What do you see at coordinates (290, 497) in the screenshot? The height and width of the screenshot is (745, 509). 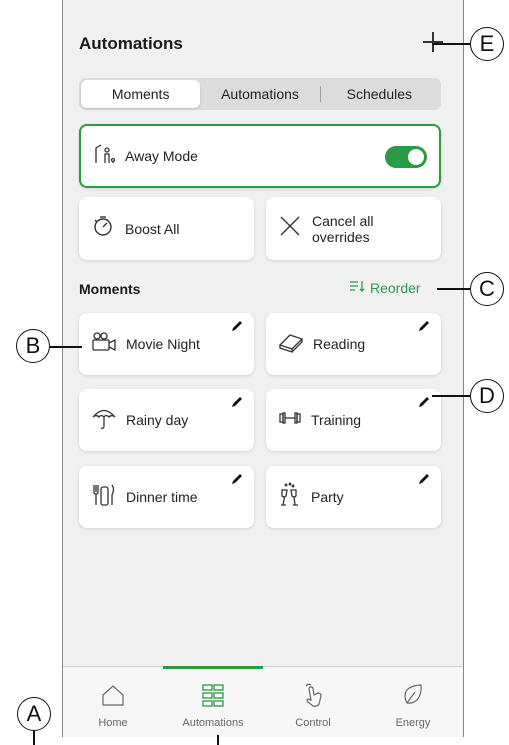 I see `champagne-icon` at bounding box center [290, 497].